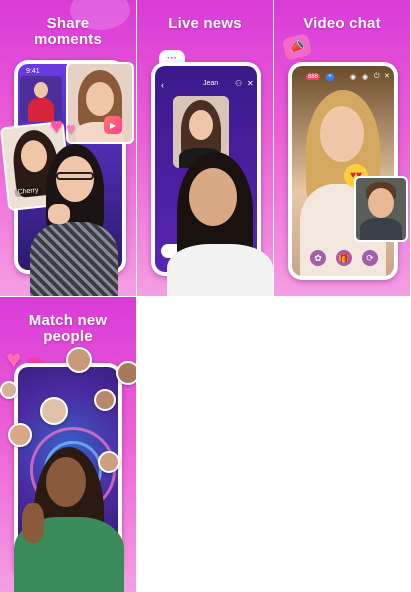 This screenshot has height=592, width=411. I want to click on status-time: 9:41, so click(33, 71).